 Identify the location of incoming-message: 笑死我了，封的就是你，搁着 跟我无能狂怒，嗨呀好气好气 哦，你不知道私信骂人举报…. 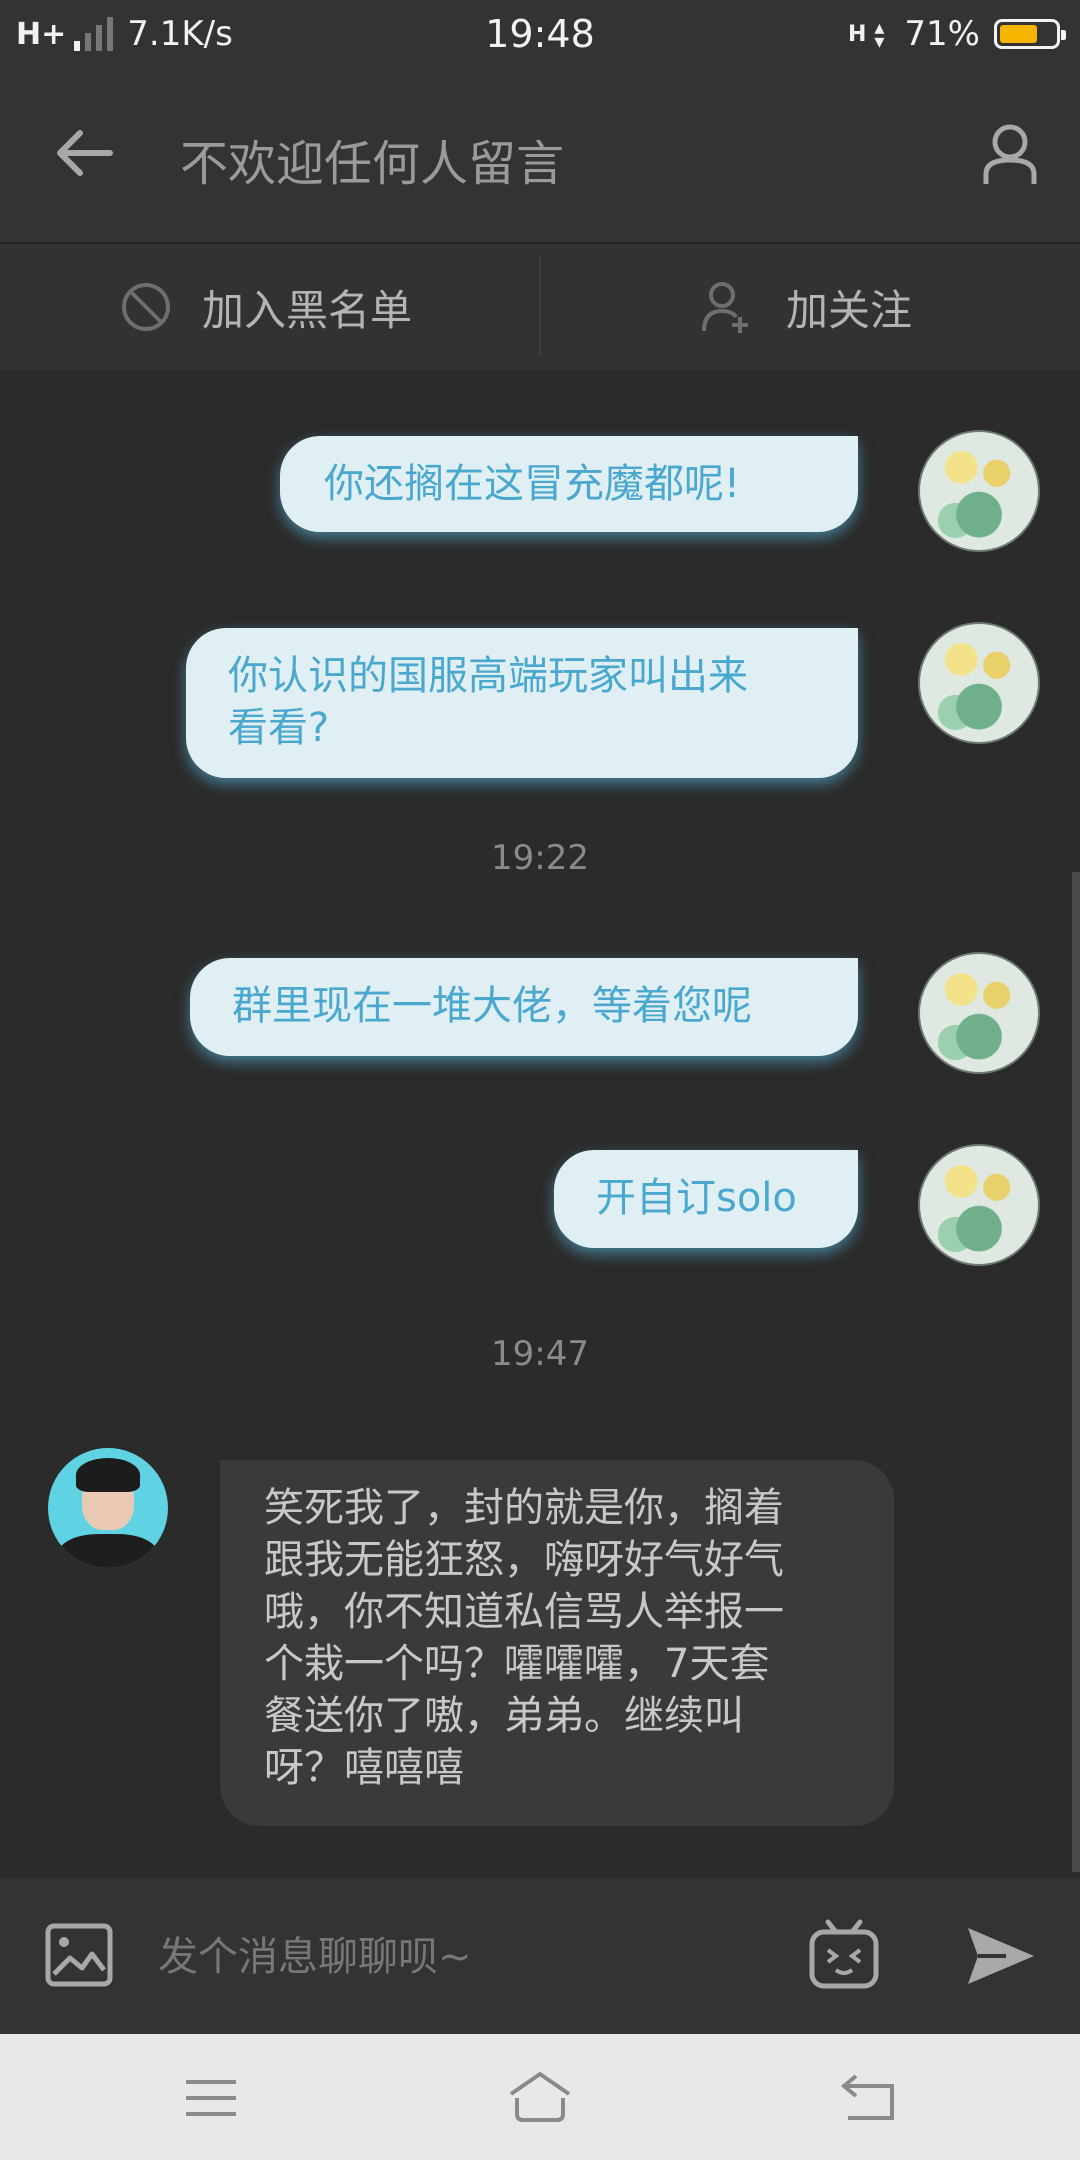
(557, 1643).